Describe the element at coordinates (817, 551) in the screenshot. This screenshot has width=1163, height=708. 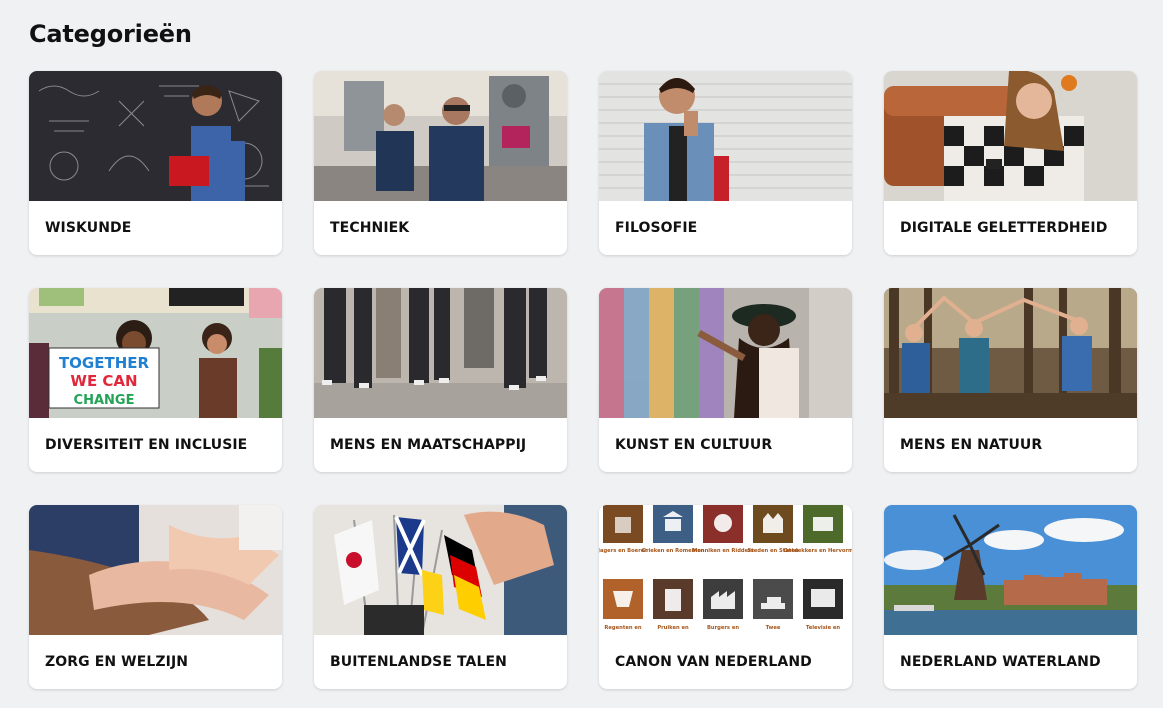
I see `canon-caption: Ontdekkers en Hervormers` at that location.